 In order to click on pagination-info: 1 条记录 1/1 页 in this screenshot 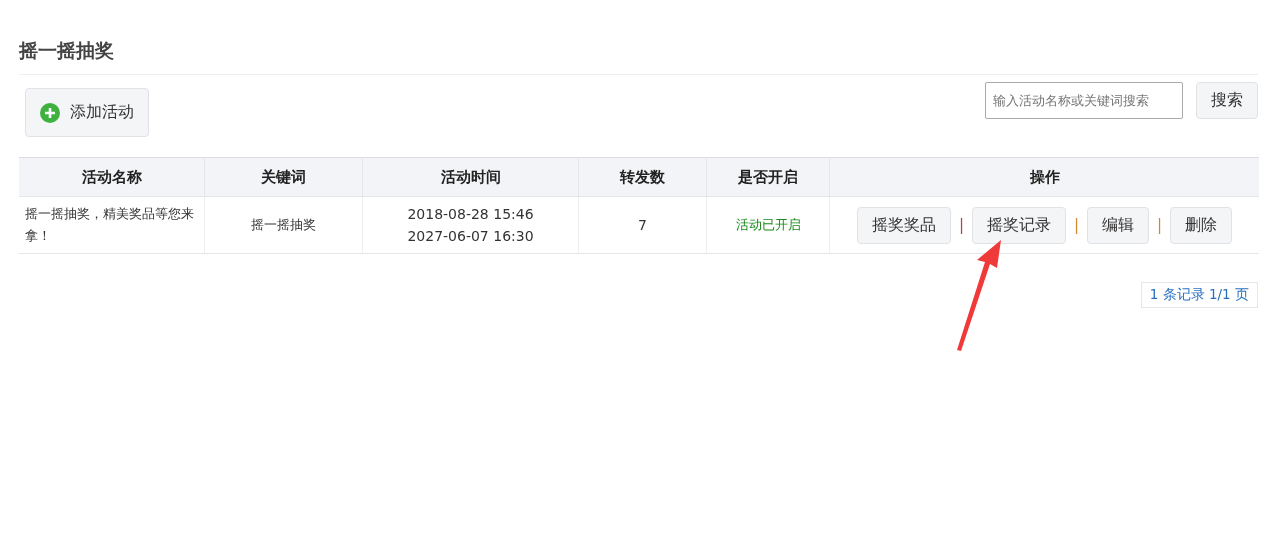, I will do `click(1199, 295)`.